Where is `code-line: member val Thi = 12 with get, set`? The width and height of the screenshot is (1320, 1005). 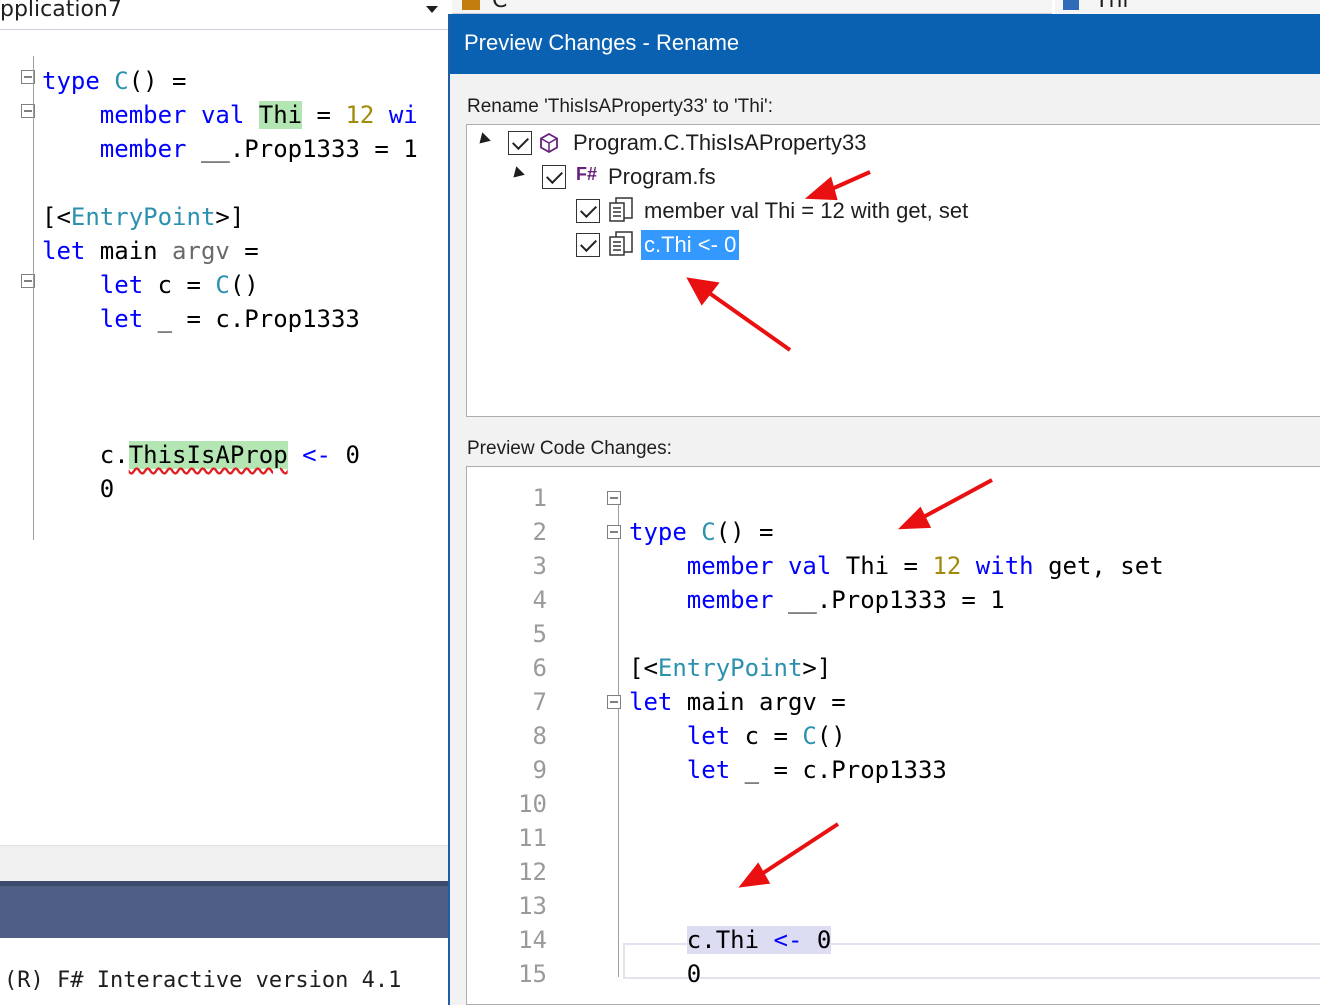 code-line: member val Thi = 12 with get, set is located at coordinates (896, 566).